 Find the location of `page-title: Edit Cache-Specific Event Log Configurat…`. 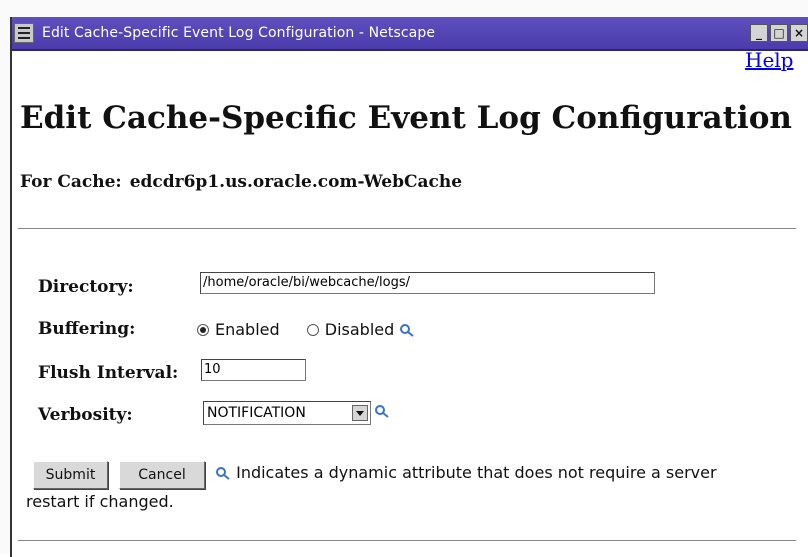

page-title: Edit Cache-Specific Event Log Configurat… is located at coordinates (406, 118).